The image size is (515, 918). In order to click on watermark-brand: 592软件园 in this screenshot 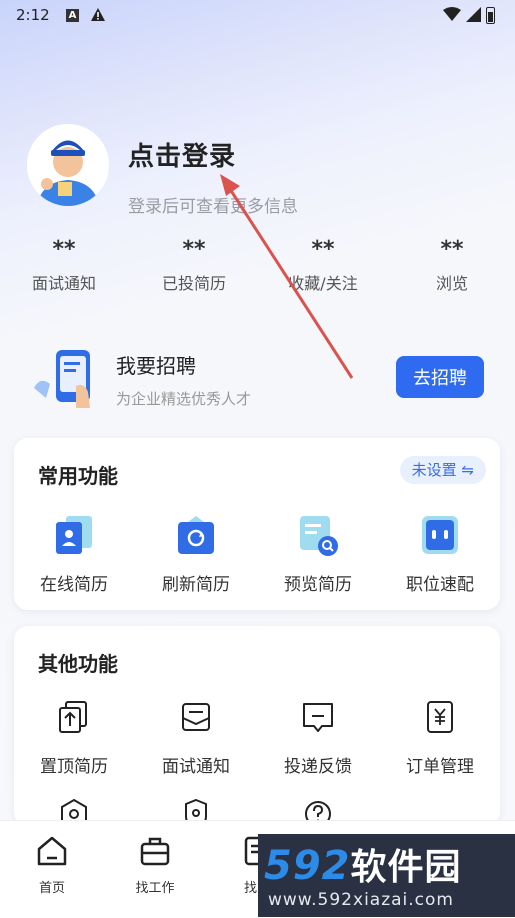, I will do `click(363, 864)`.